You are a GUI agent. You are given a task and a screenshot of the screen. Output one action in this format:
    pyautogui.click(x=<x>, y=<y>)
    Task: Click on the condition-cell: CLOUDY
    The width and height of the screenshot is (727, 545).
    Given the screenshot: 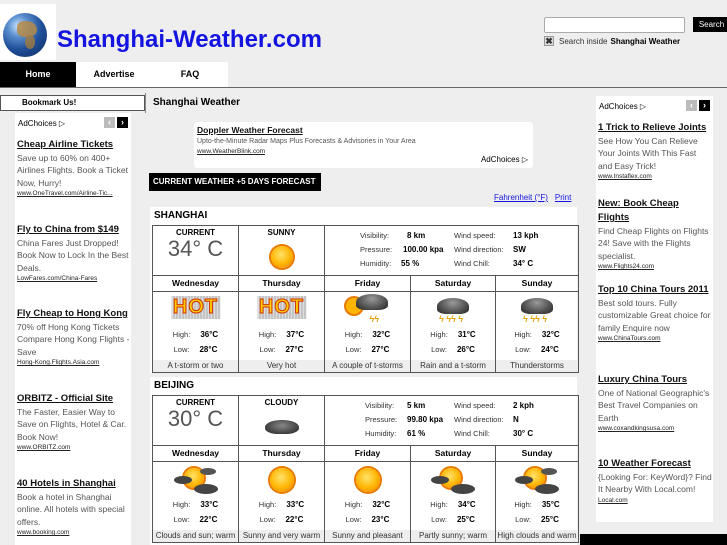 What is the action you would take?
    pyautogui.click(x=281, y=420)
    